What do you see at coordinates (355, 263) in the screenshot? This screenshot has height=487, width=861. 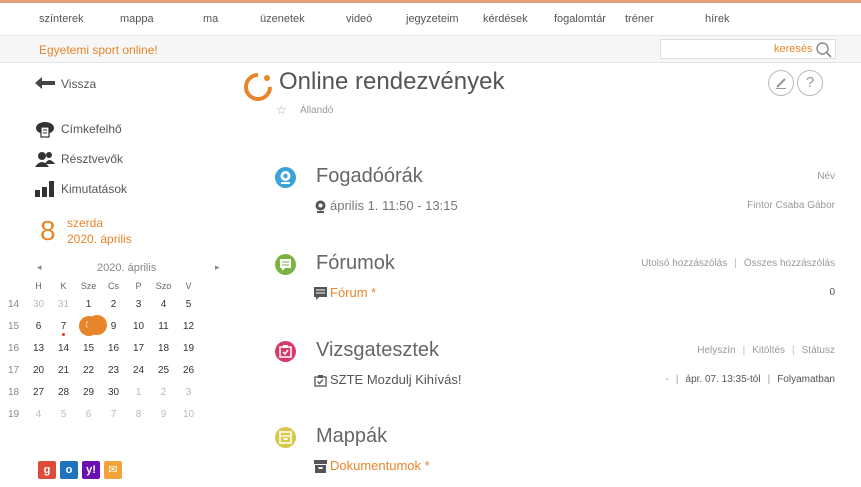 I see `section-title: Fórumok` at bounding box center [355, 263].